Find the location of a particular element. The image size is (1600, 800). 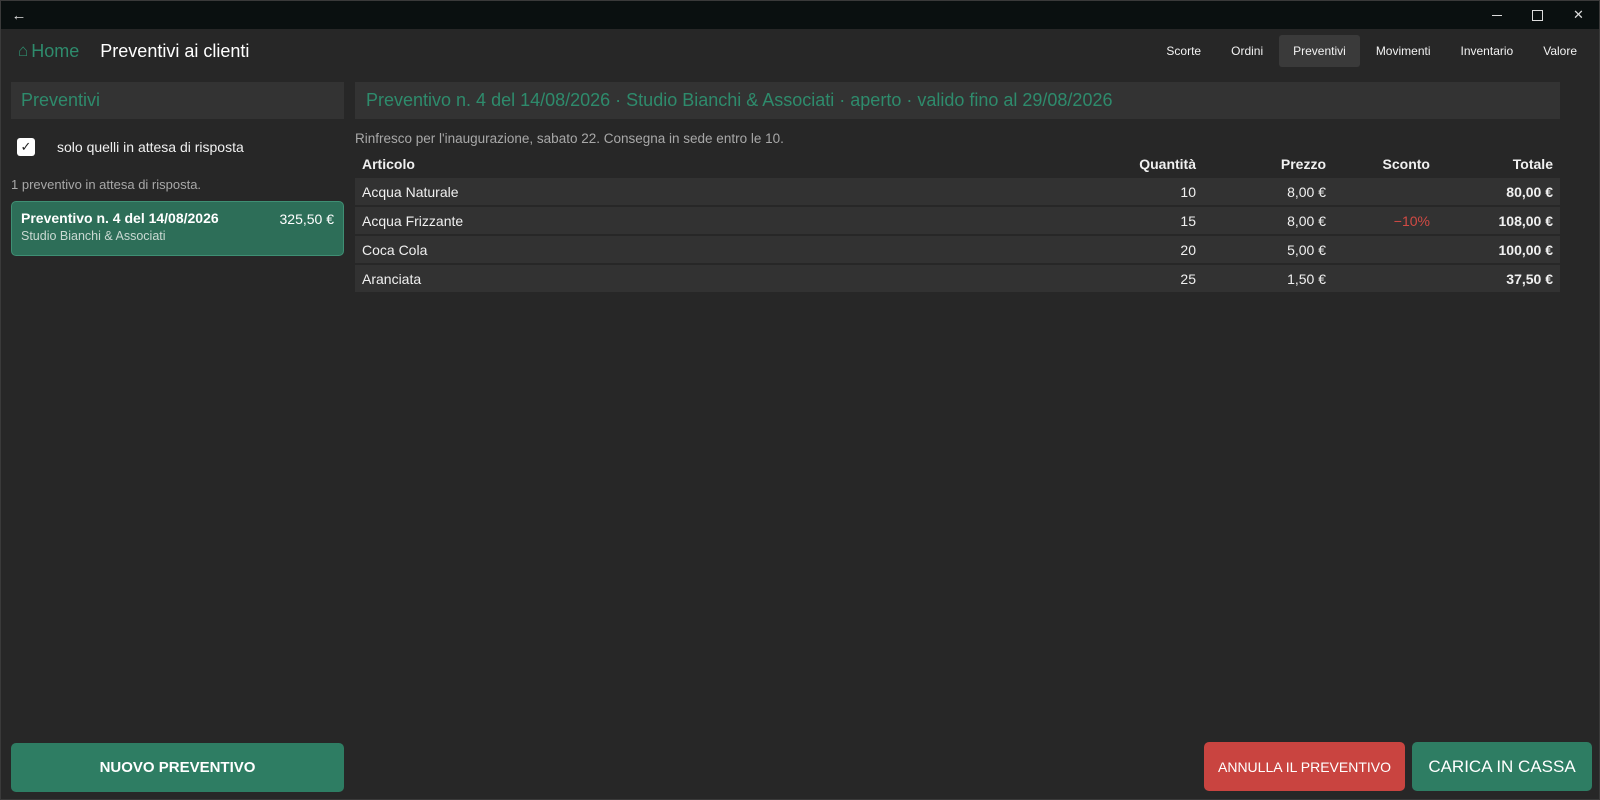

minimize-icon is located at coordinates (1496, 15).